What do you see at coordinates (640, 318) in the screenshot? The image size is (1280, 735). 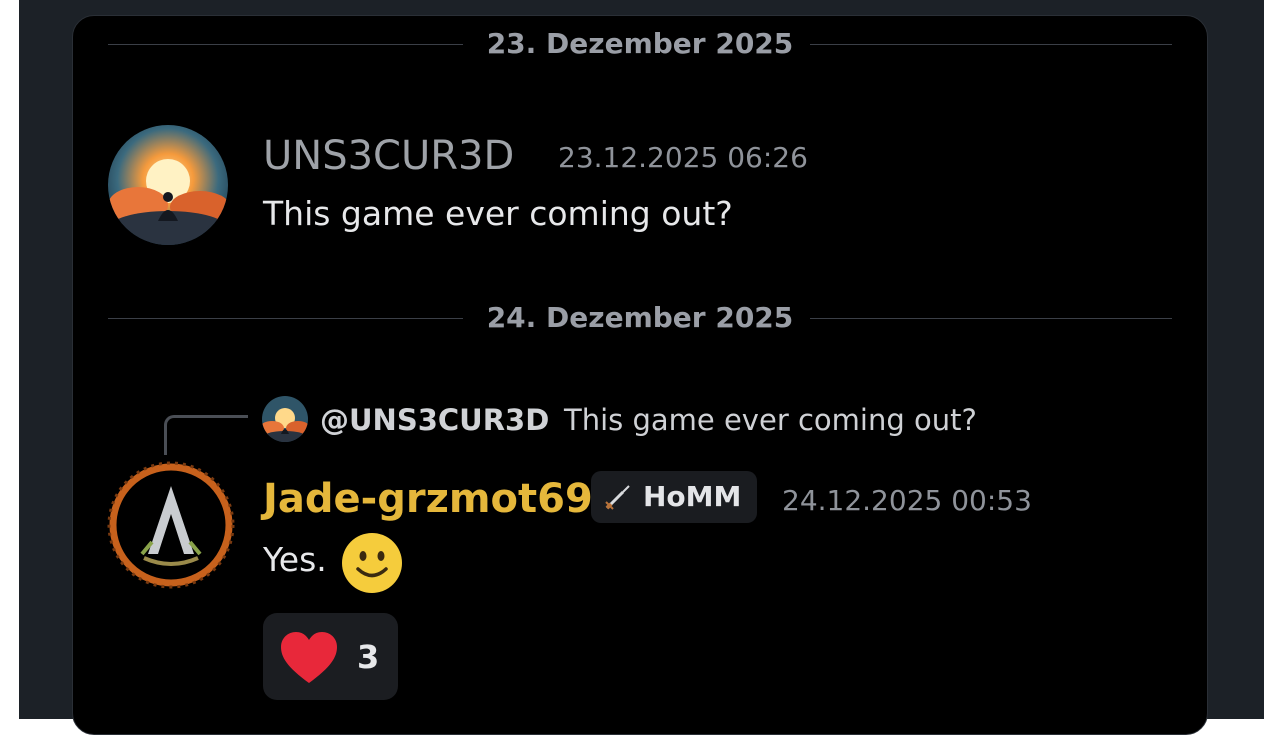 I see `date-divider: 24. Dezember 2025` at bounding box center [640, 318].